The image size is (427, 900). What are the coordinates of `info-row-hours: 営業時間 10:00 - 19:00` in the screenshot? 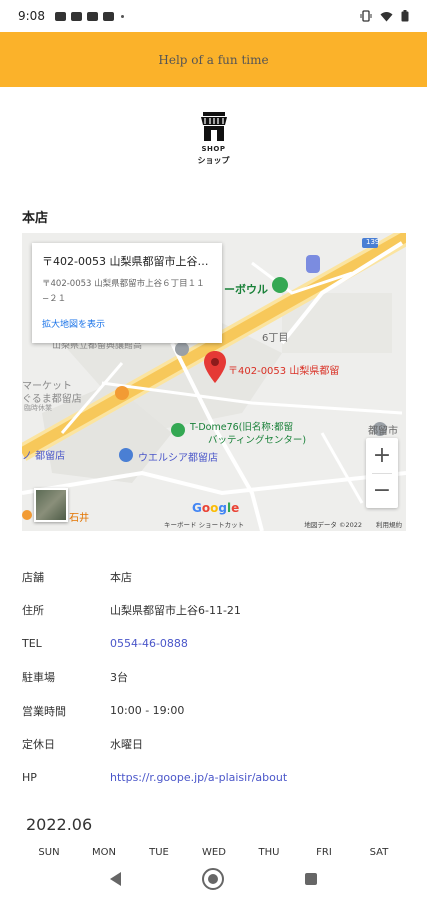 It's located at (217, 711).